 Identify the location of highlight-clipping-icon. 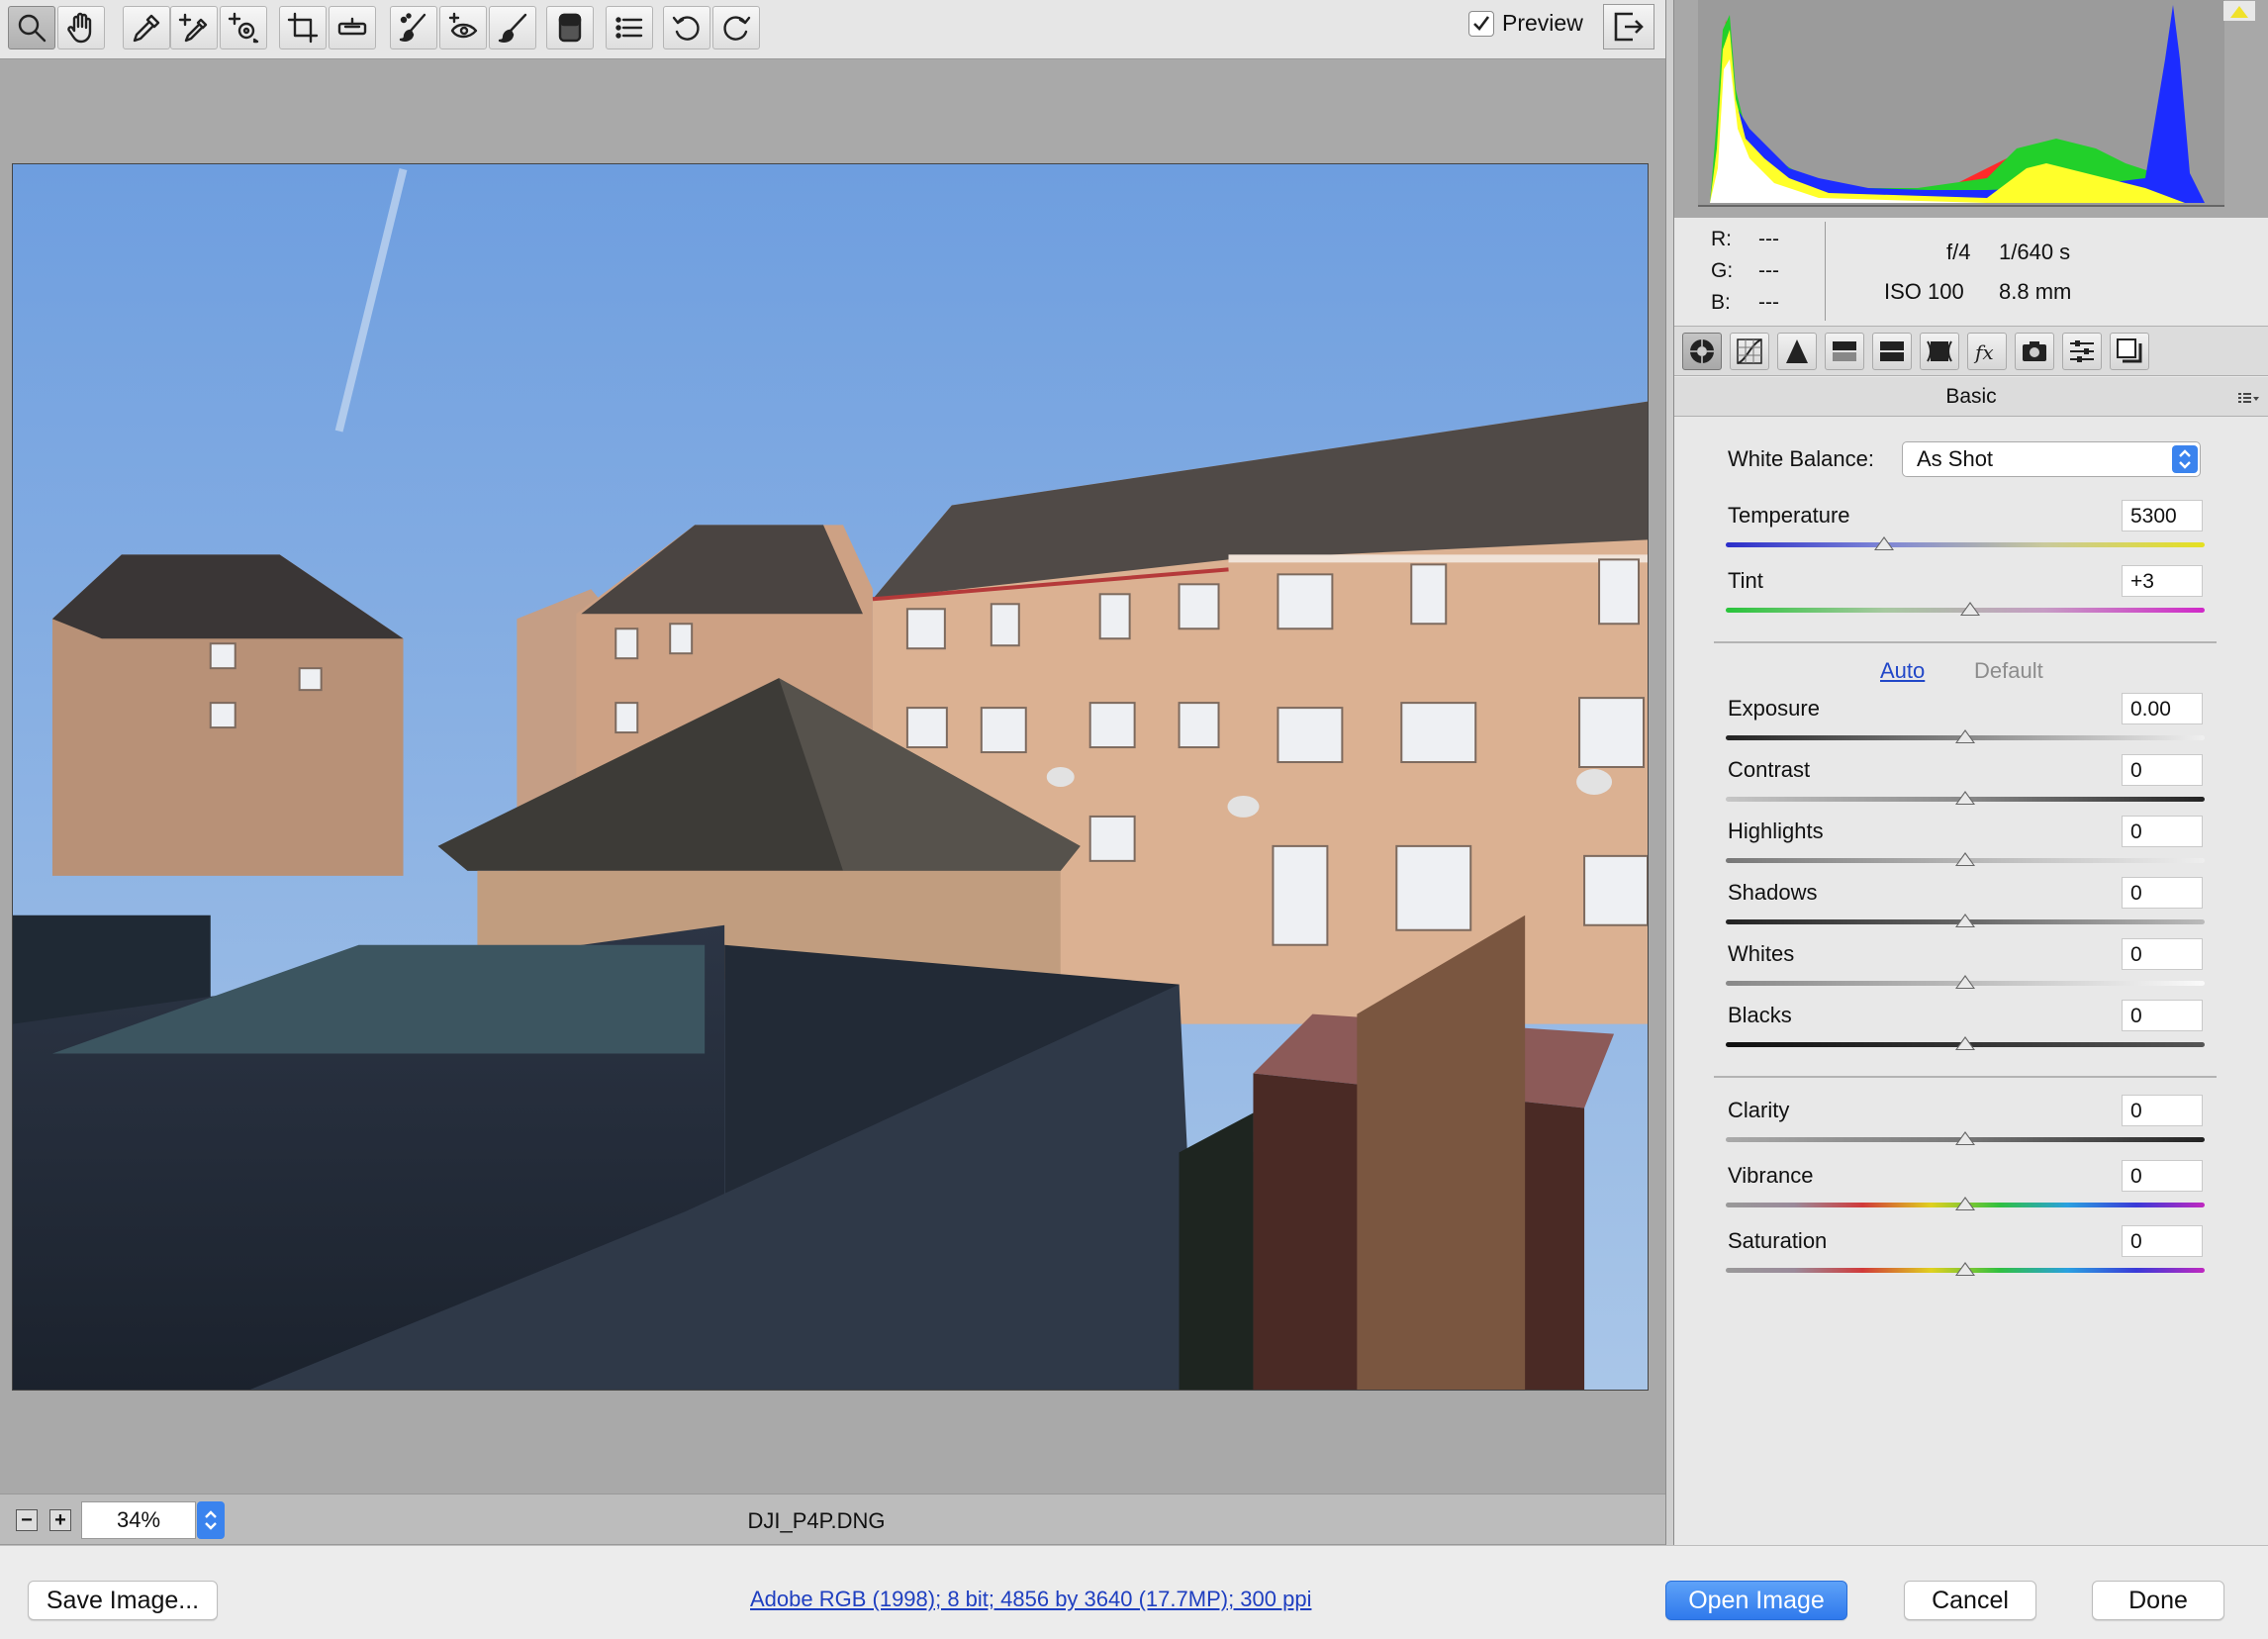
(2239, 11).